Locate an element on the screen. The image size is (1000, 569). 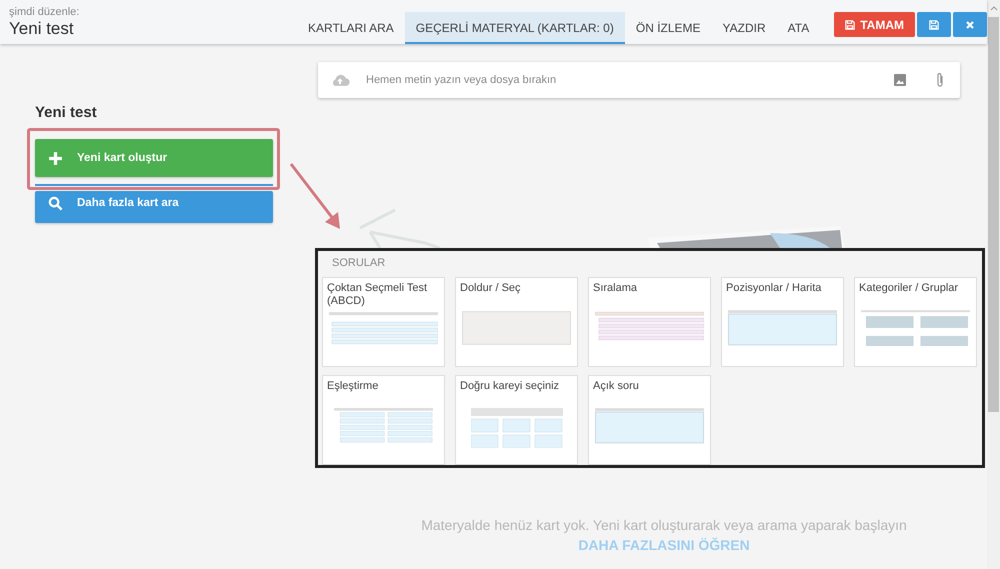
categories-preview-icon is located at coordinates (915, 328).